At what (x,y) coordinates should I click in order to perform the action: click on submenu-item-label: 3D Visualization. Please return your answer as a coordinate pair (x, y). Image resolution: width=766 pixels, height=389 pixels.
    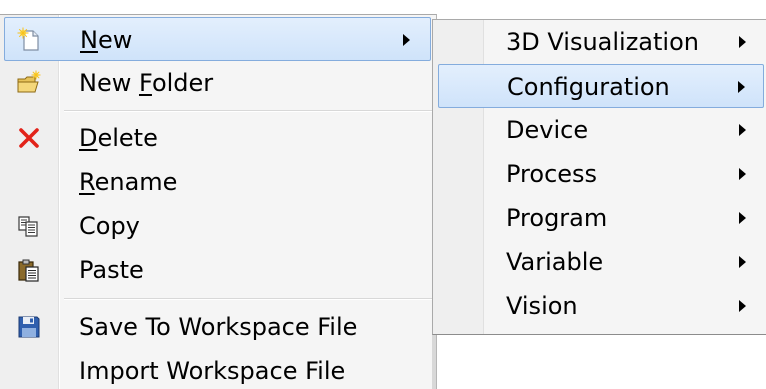
    Looking at the image, I should click on (602, 42).